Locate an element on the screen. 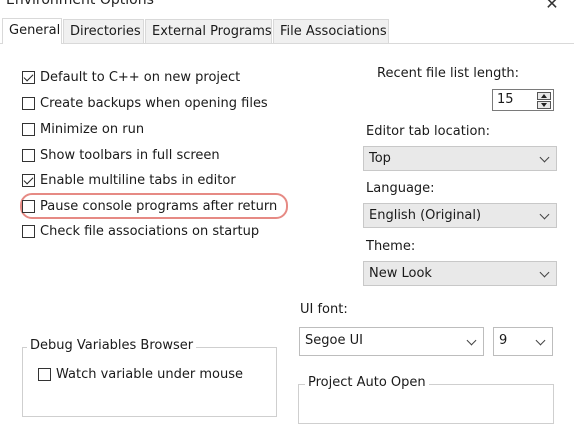  ui-font-dropdown: Segoe UI is located at coordinates (391, 341).